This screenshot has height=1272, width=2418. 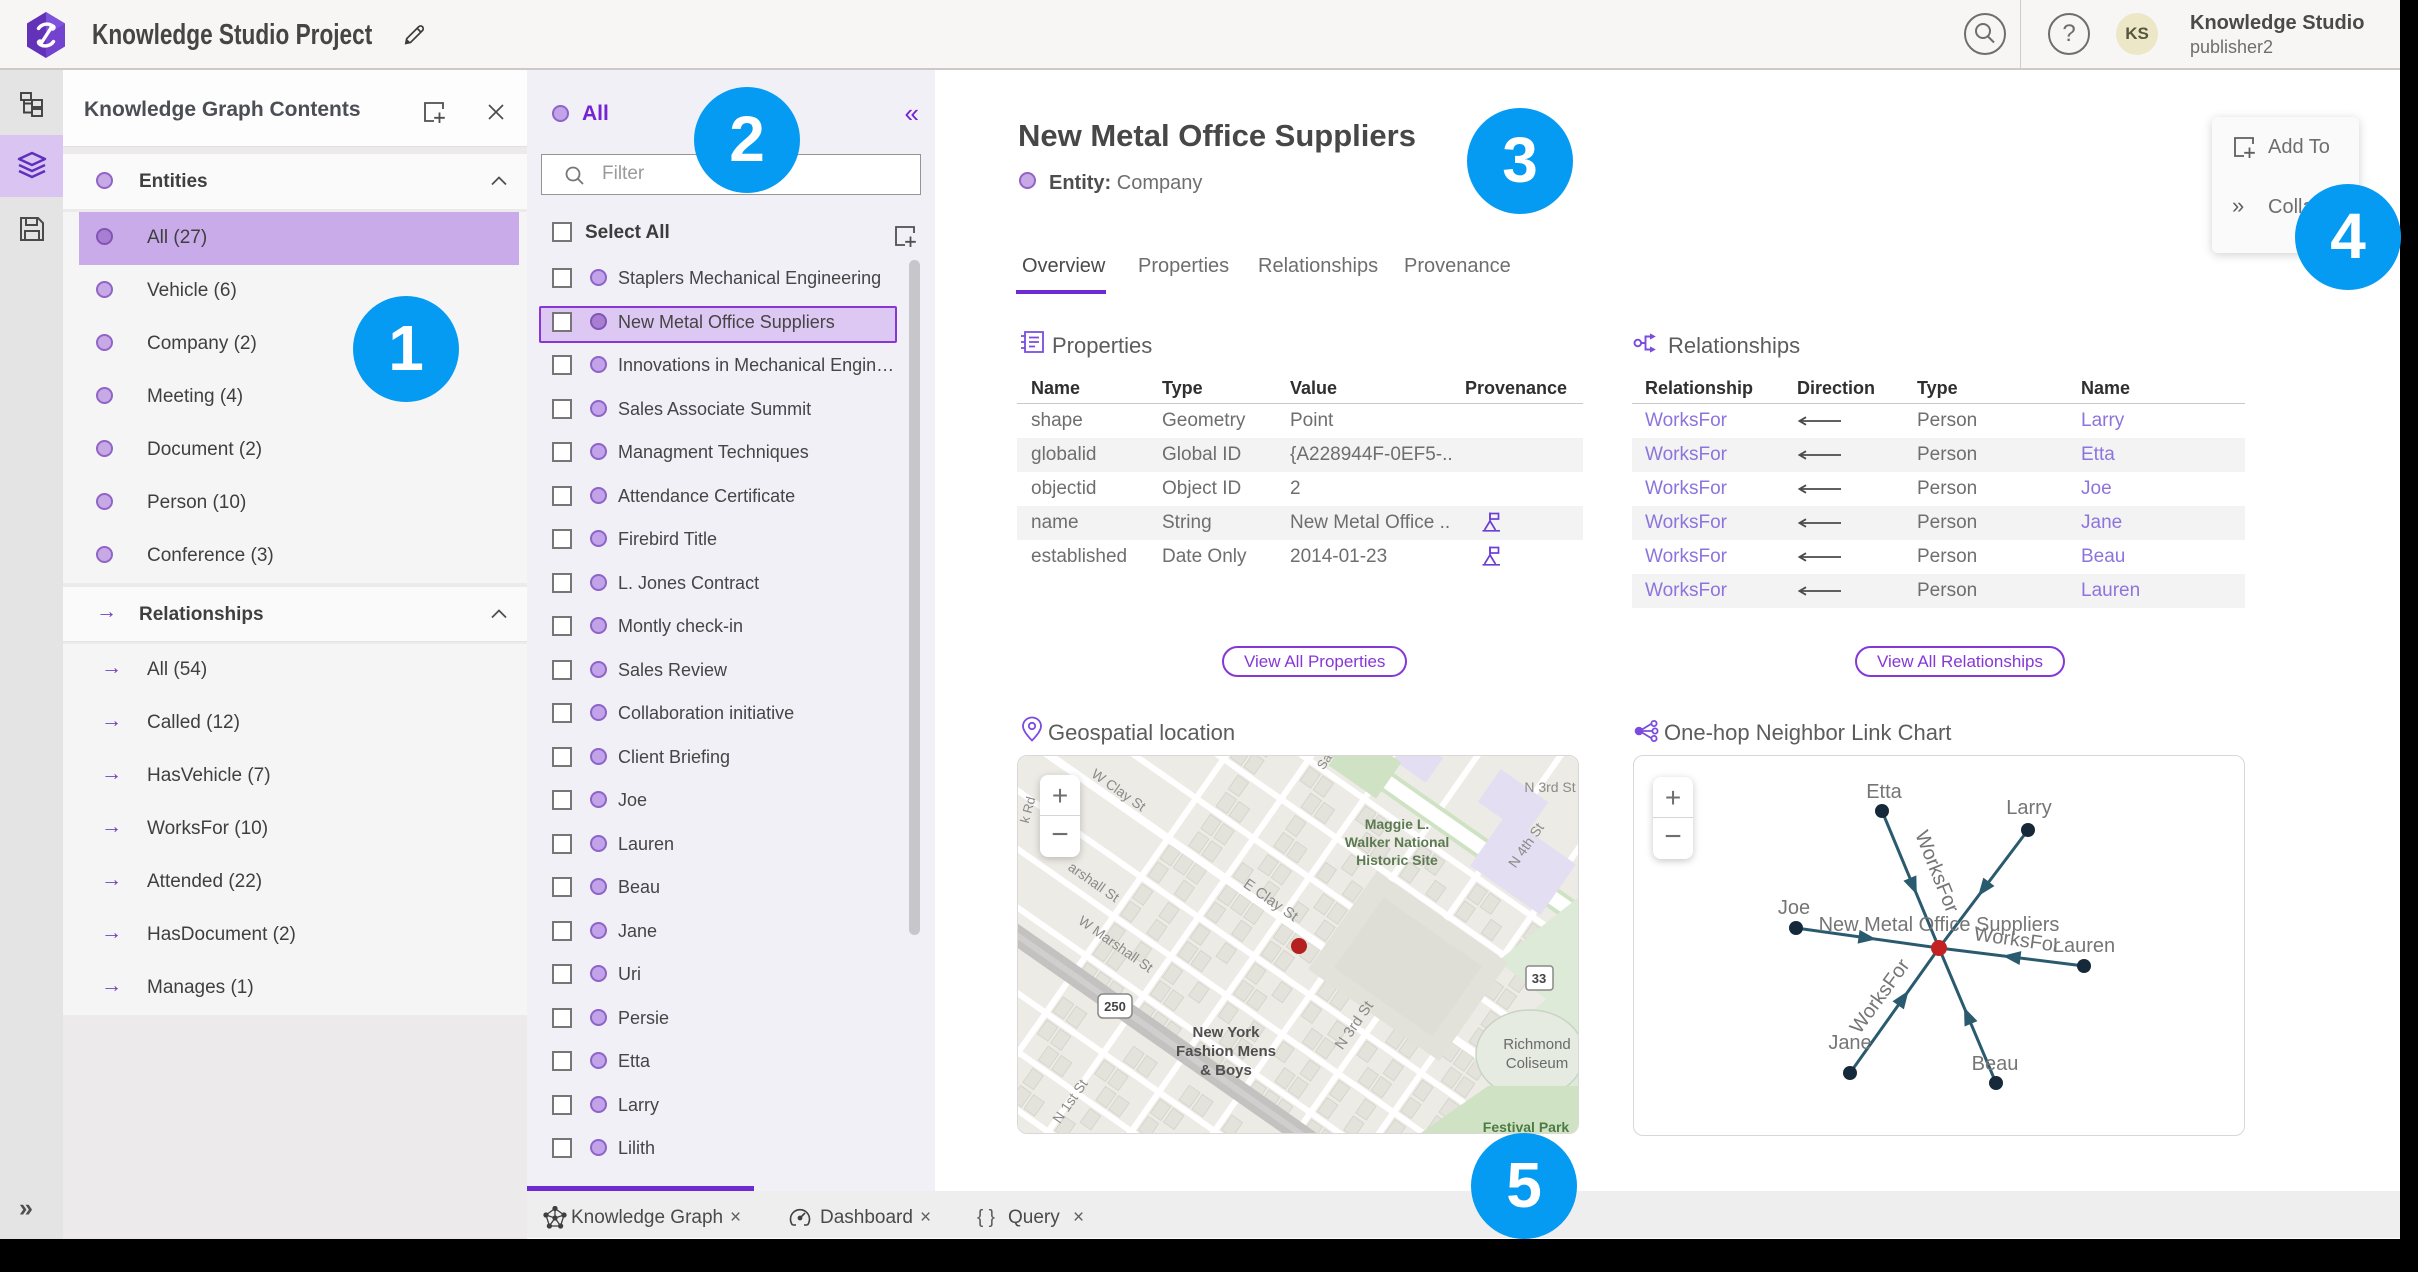 What do you see at coordinates (1227, 1032) in the screenshot?
I see `svg-text: New York` at bounding box center [1227, 1032].